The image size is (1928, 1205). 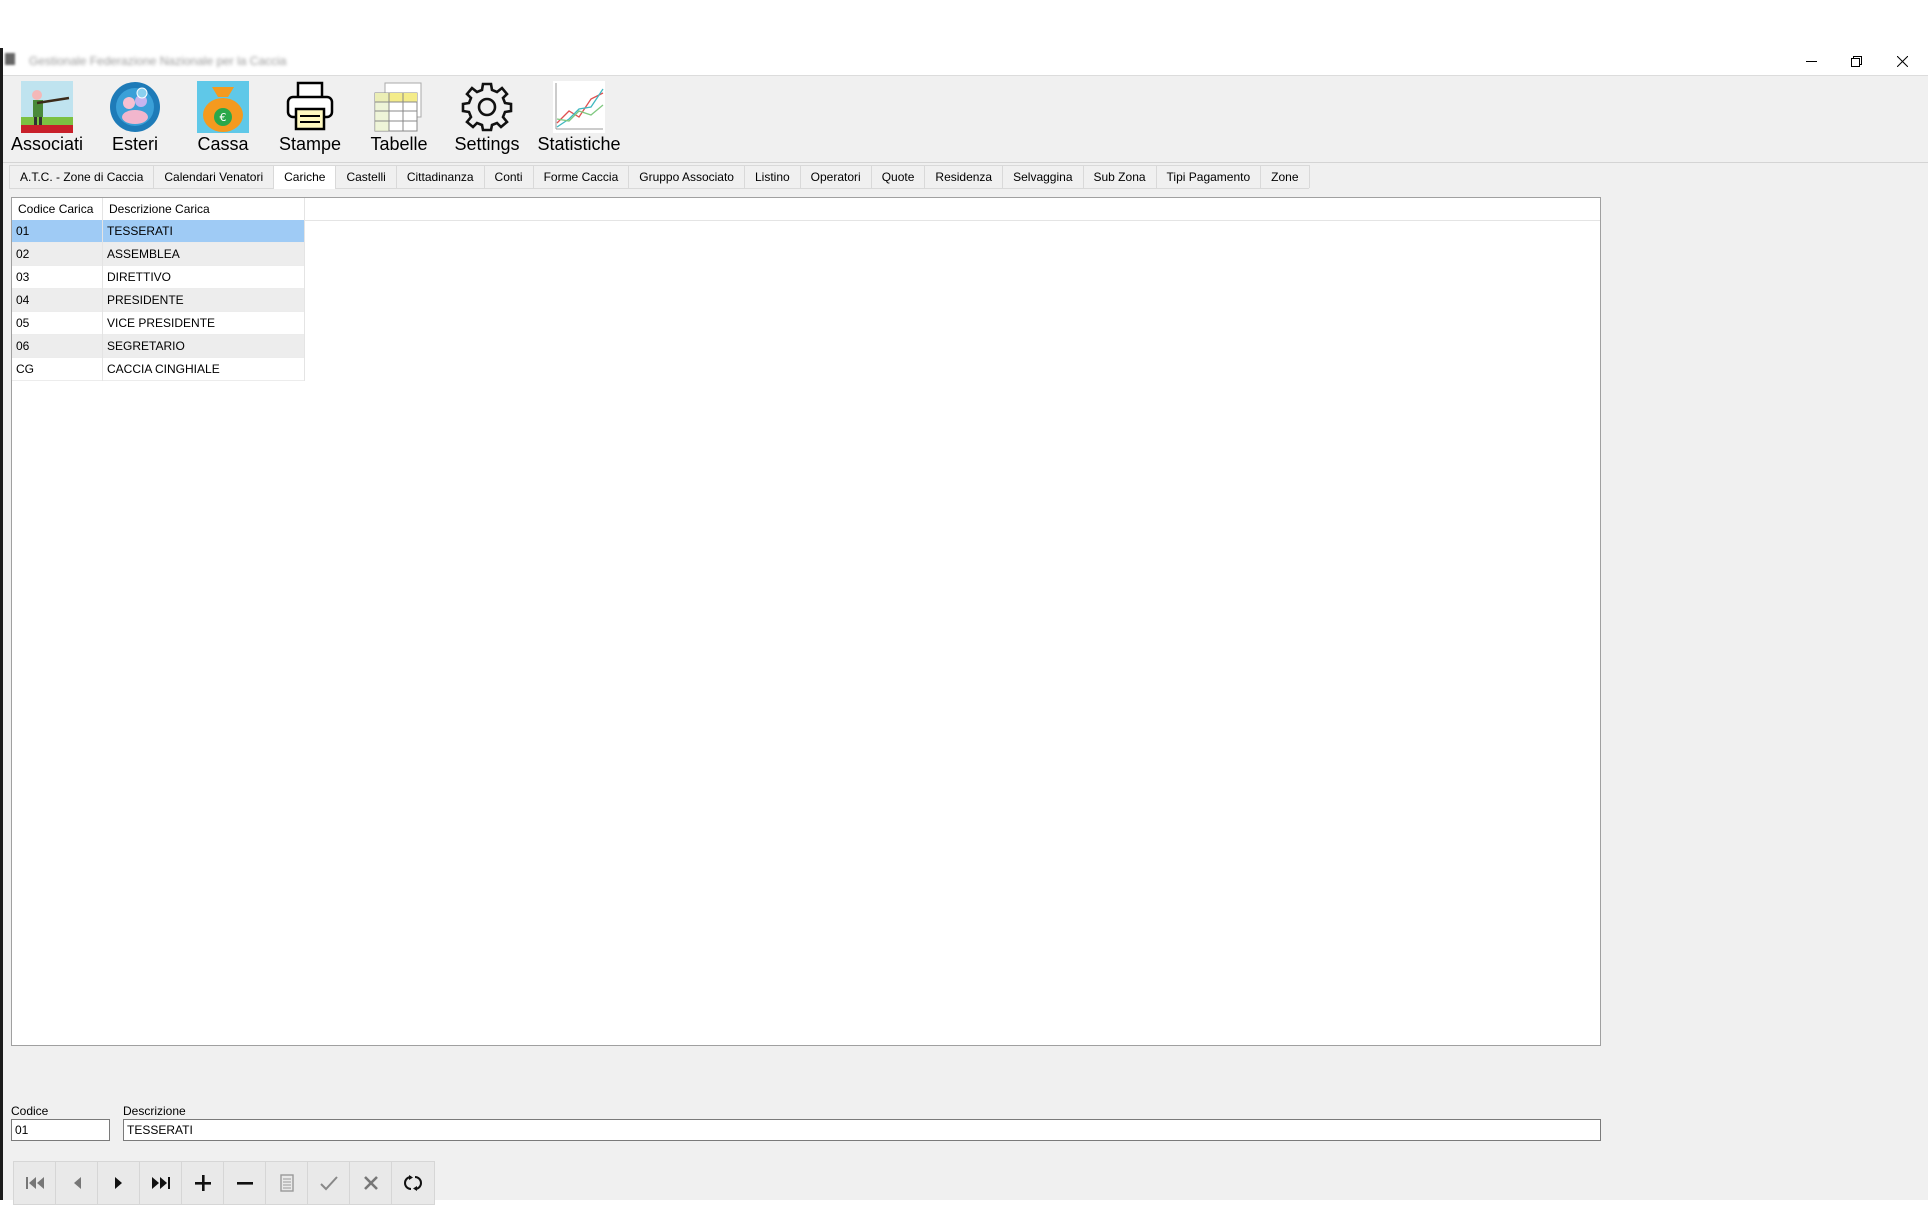 I want to click on next-record-icon, so click(x=118, y=1183).